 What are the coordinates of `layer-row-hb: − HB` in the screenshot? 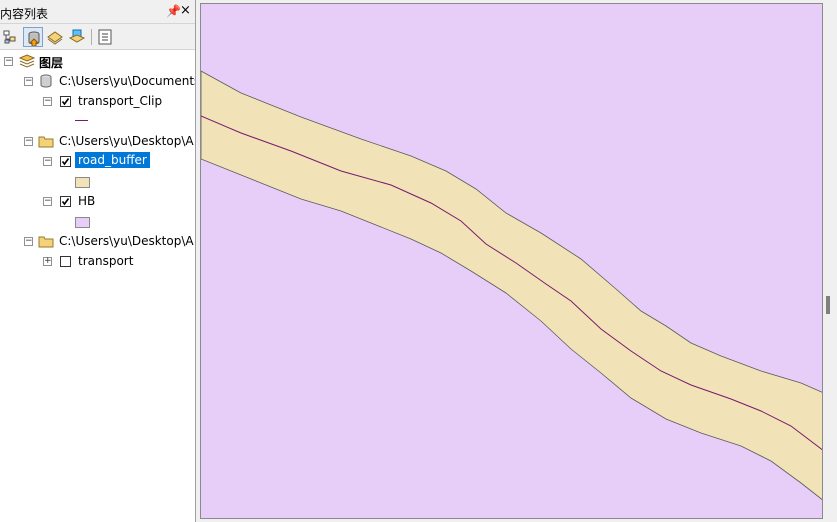 It's located at (97, 201).